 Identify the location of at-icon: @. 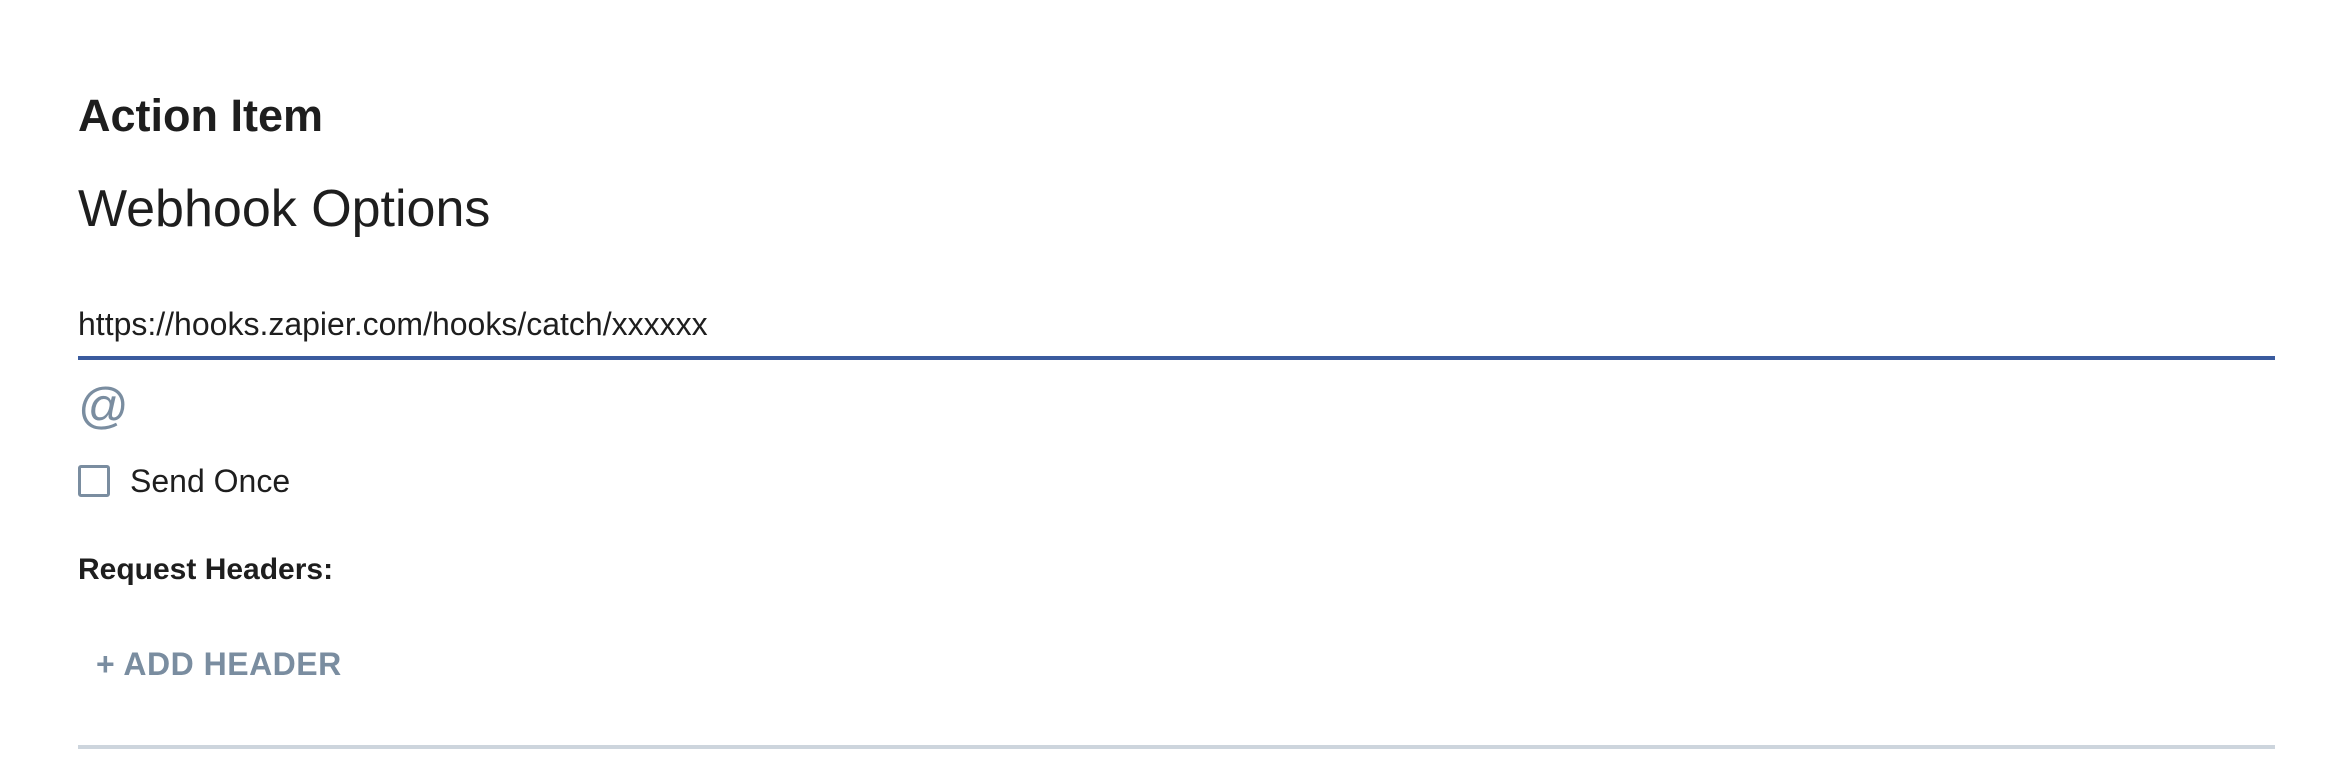
(103, 406).